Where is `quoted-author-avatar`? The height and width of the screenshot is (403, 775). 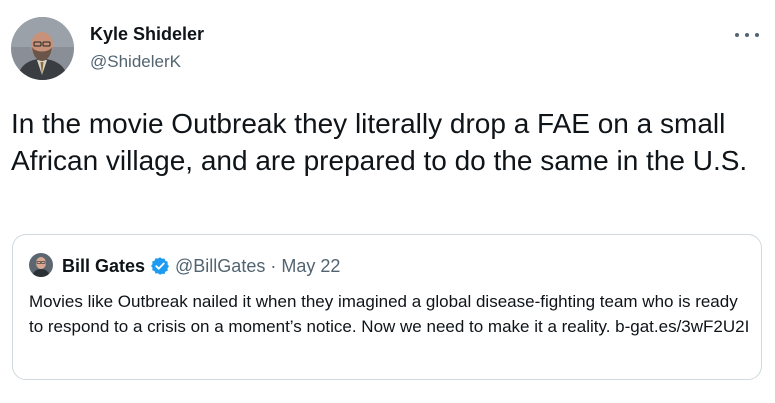 quoted-author-avatar is located at coordinates (41, 265).